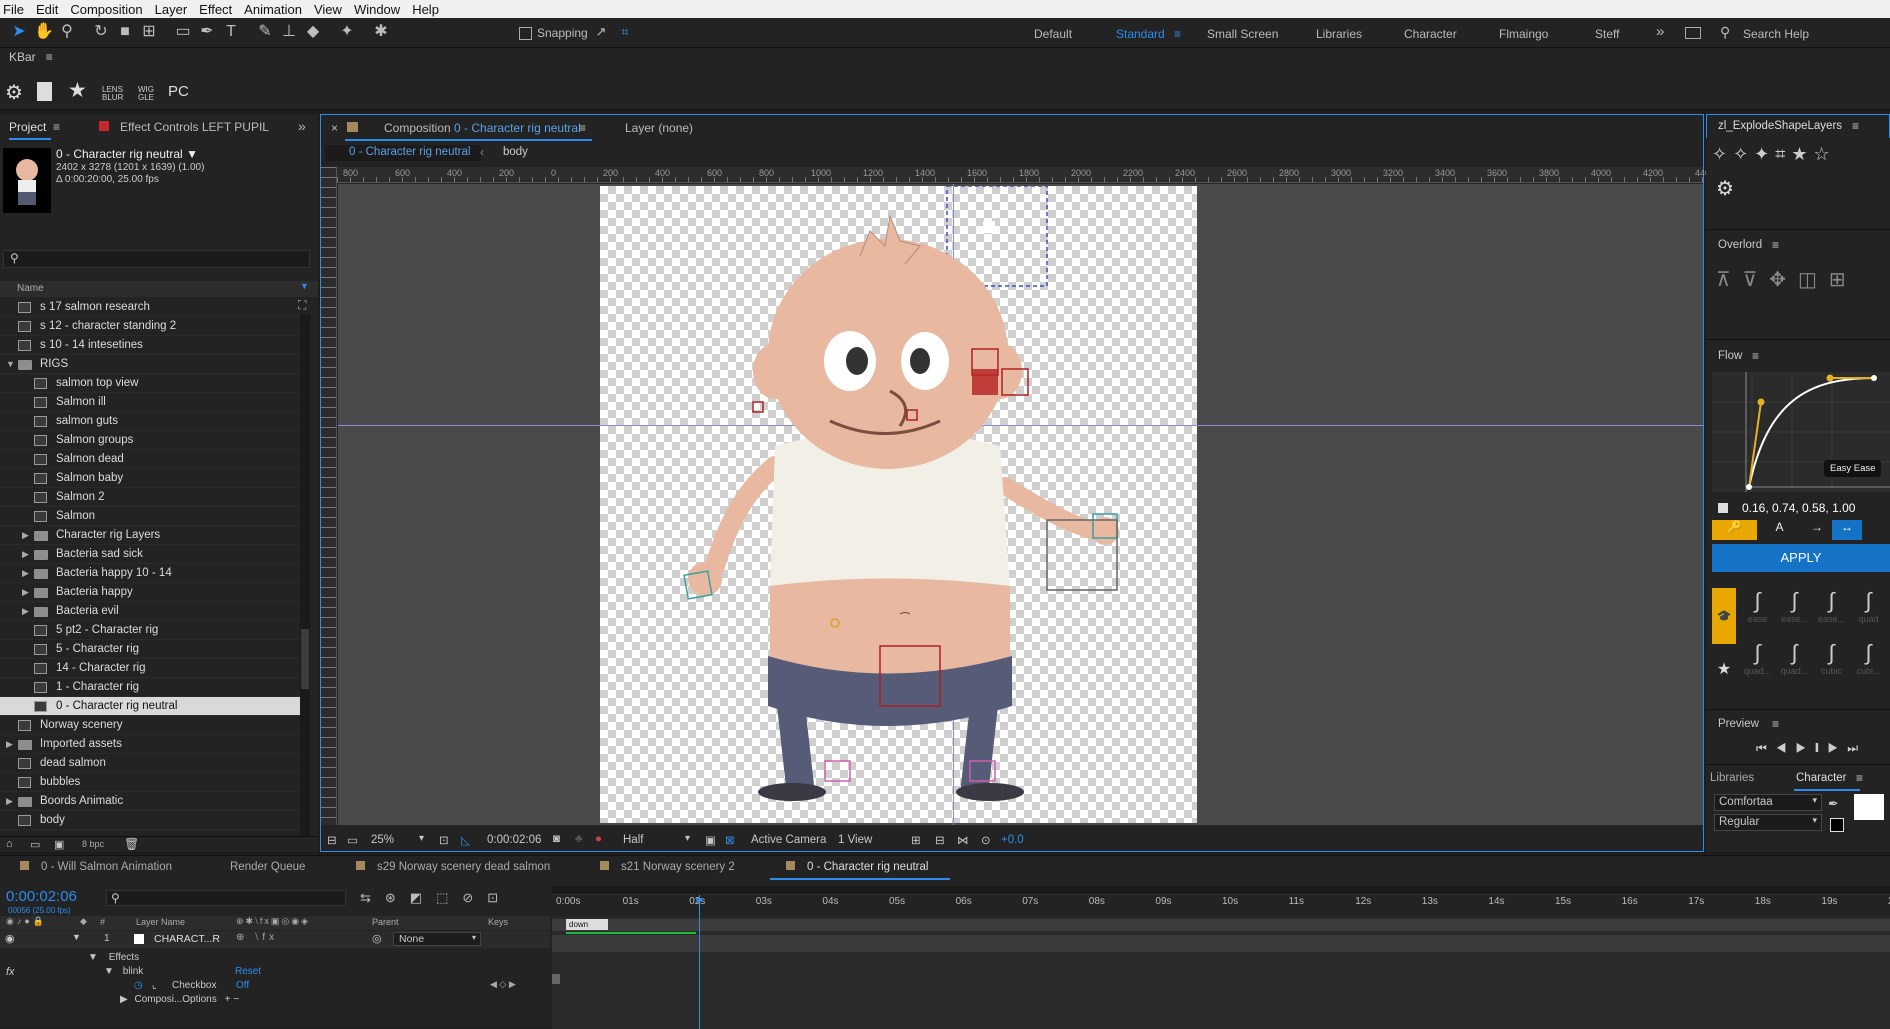 This screenshot has height=1029, width=1890. Describe the element at coordinates (179, 999) in the screenshot. I see `compositing-options-toggle: ▶ Composi...Options + −` at that location.